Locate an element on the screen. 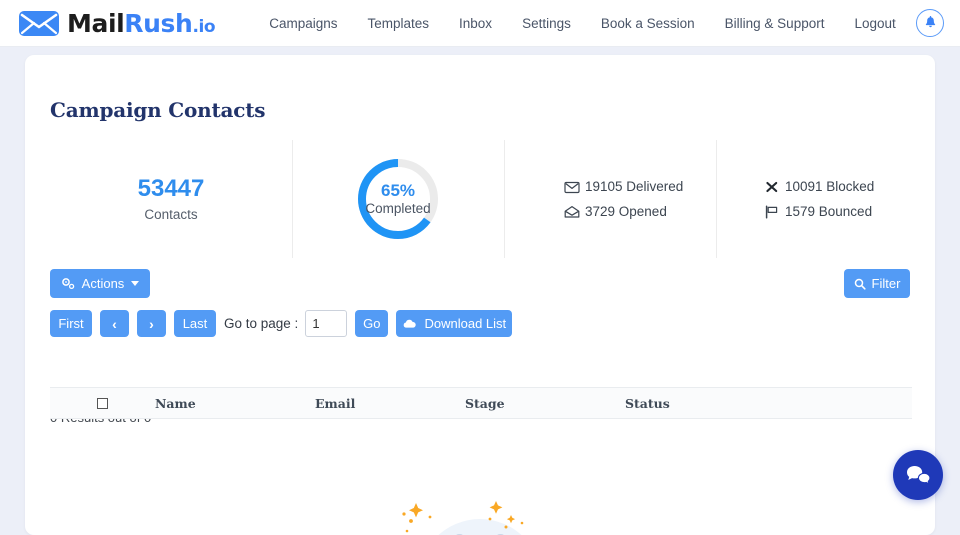 The image size is (960, 535). brand-tld: .io is located at coordinates (203, 27).